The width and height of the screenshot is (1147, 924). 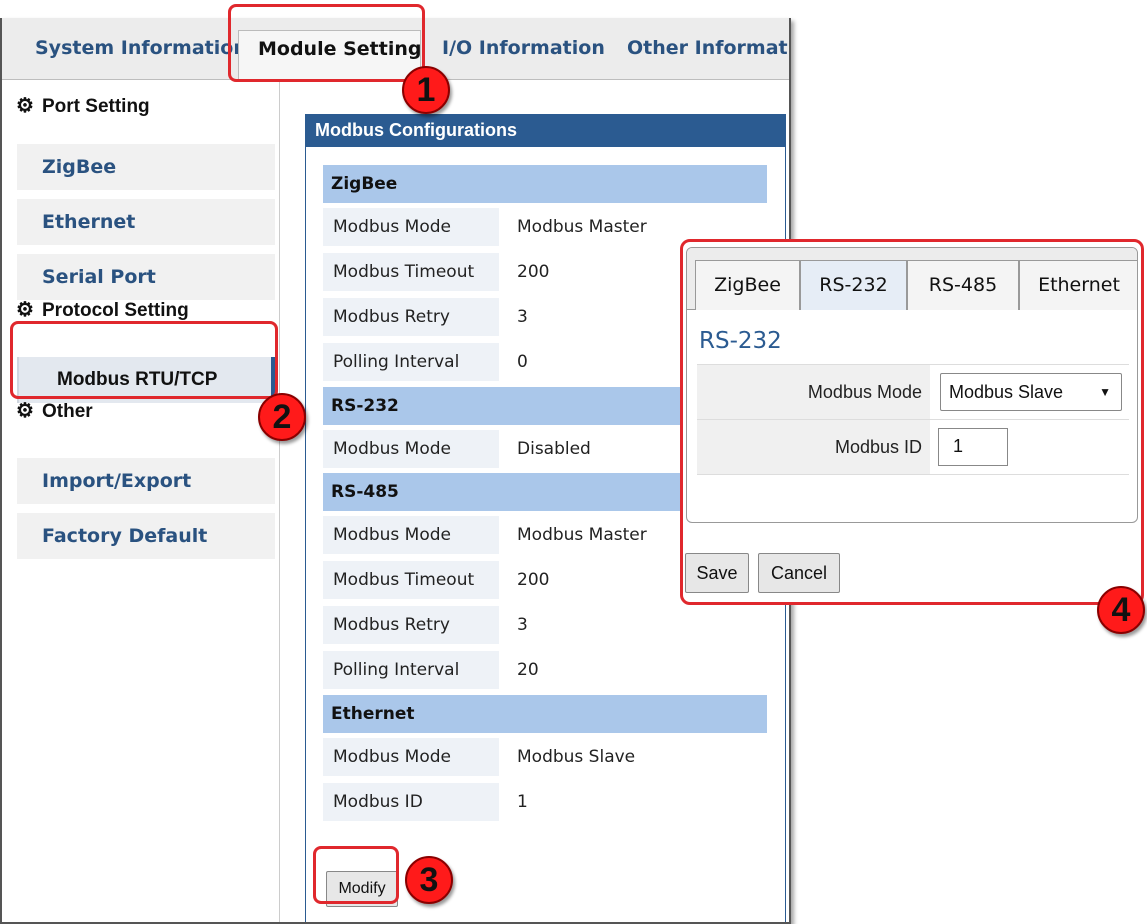 What do you see at coordinates (1029, 446) in the screenshot?
I see `modbus-id-field: 1` at bounding box center [1029, 446].